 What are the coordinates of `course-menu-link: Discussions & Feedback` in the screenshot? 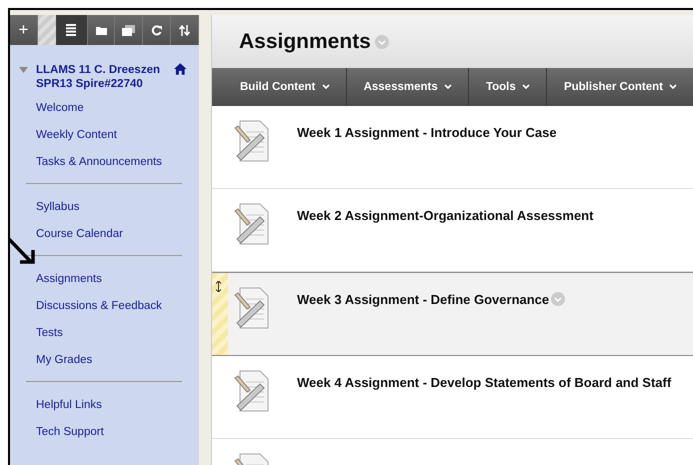 It's located at (117, 306).